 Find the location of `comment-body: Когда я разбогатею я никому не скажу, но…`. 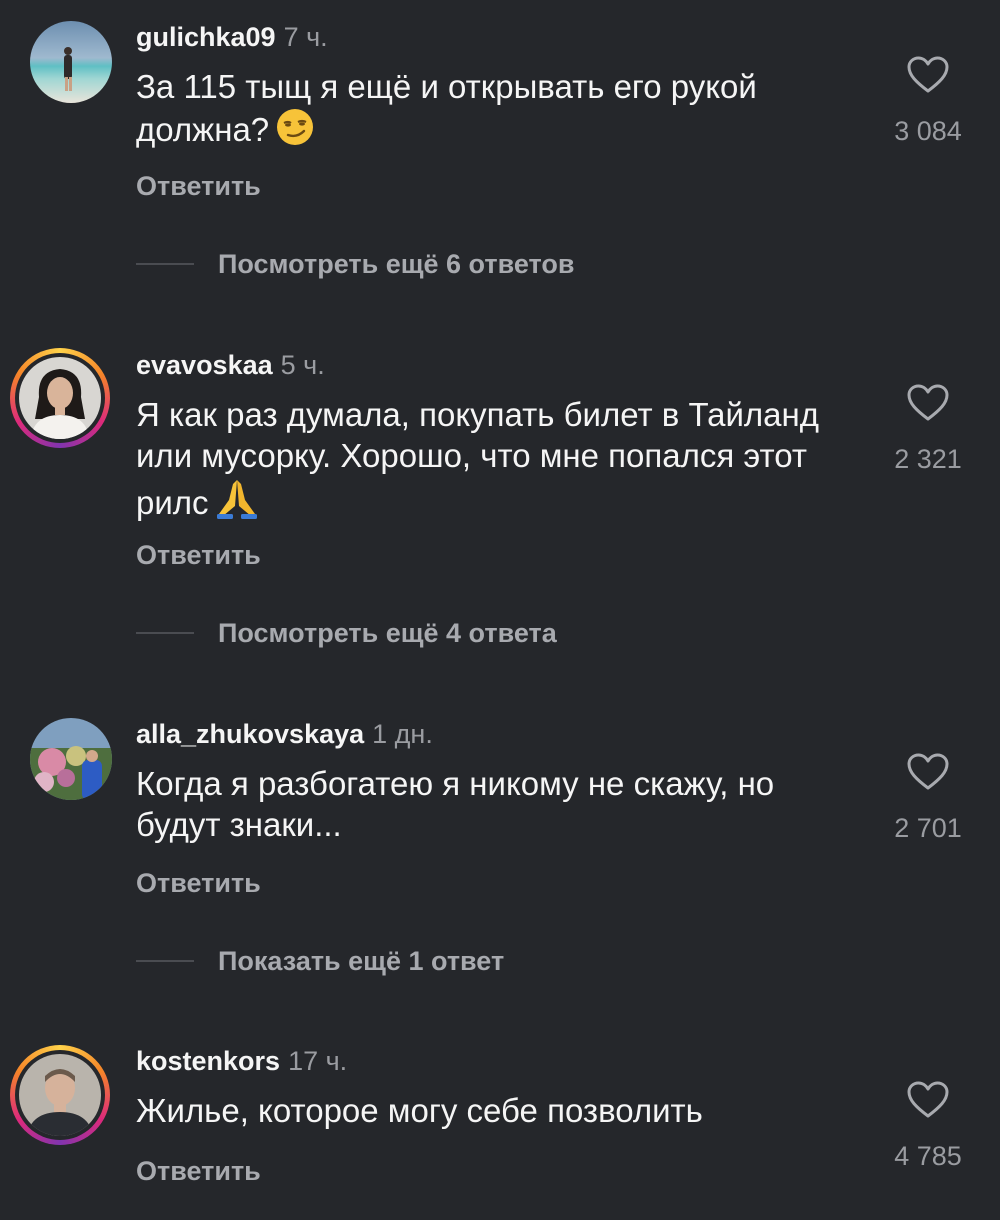

comment-body: Когда я разбогатею я никому не скажу, но… is located at coordinates (455, 804).